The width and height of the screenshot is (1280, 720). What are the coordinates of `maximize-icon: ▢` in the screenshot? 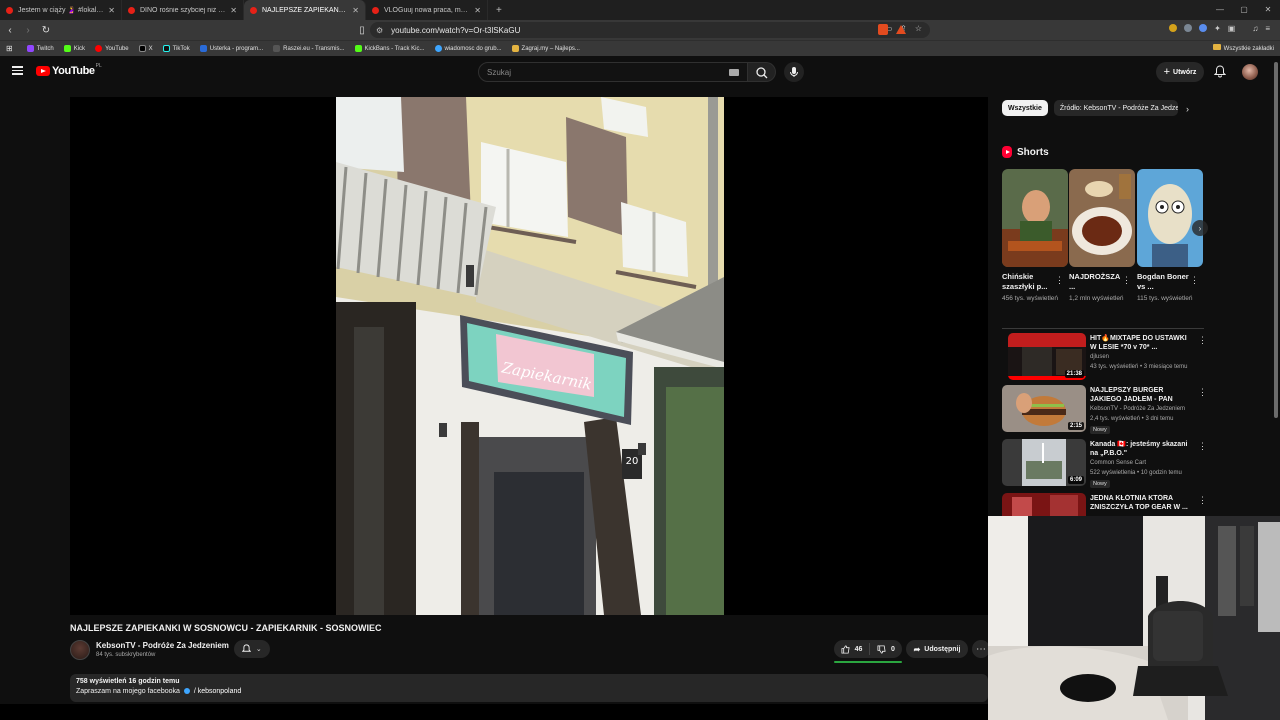 It's located at (1244, 10).